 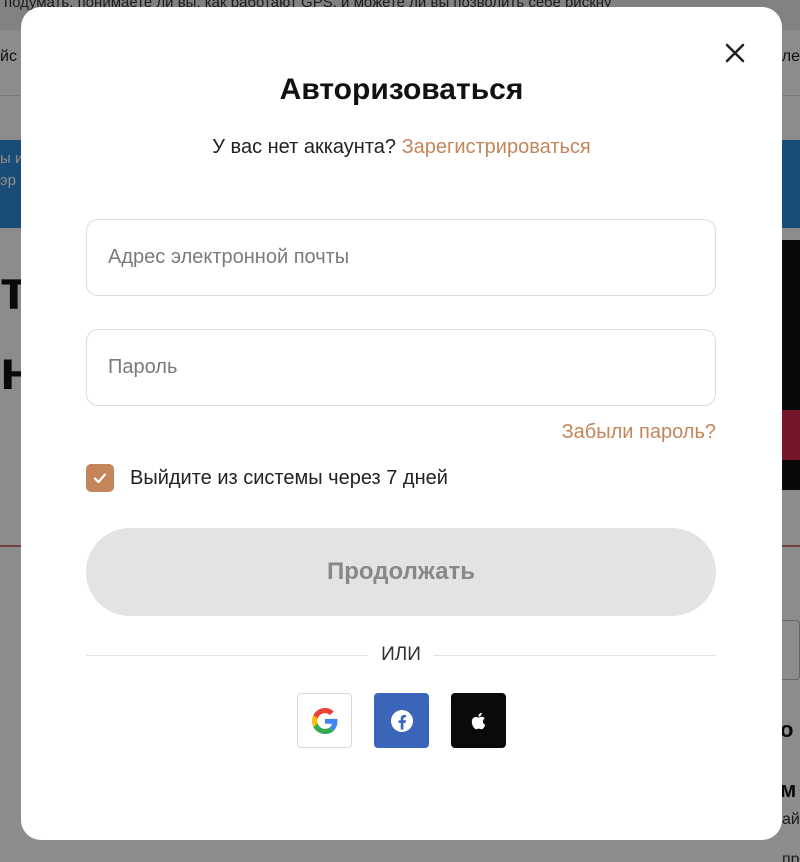 I want to click on email-field, so click(x=401, y=257).